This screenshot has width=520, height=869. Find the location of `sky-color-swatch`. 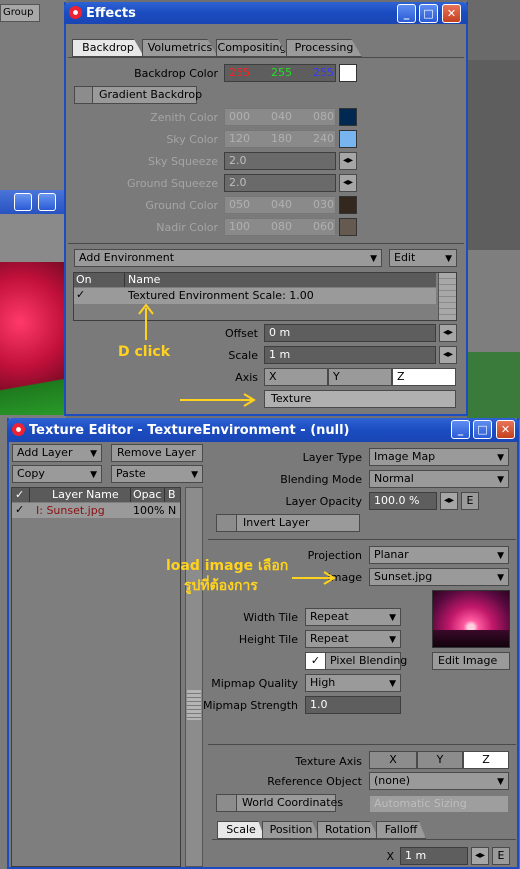

sky-color-swatch is located at coordinates (348, 139).